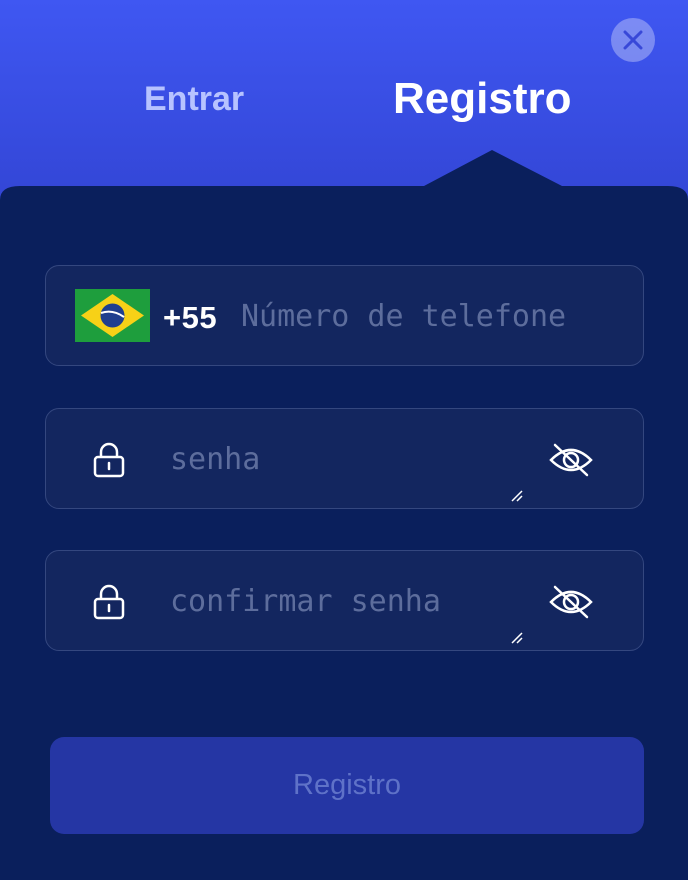  What do you see at coordinates (190, 318) in the screenshot?
I see `country-code: +55` at bounding box center [190, 318].